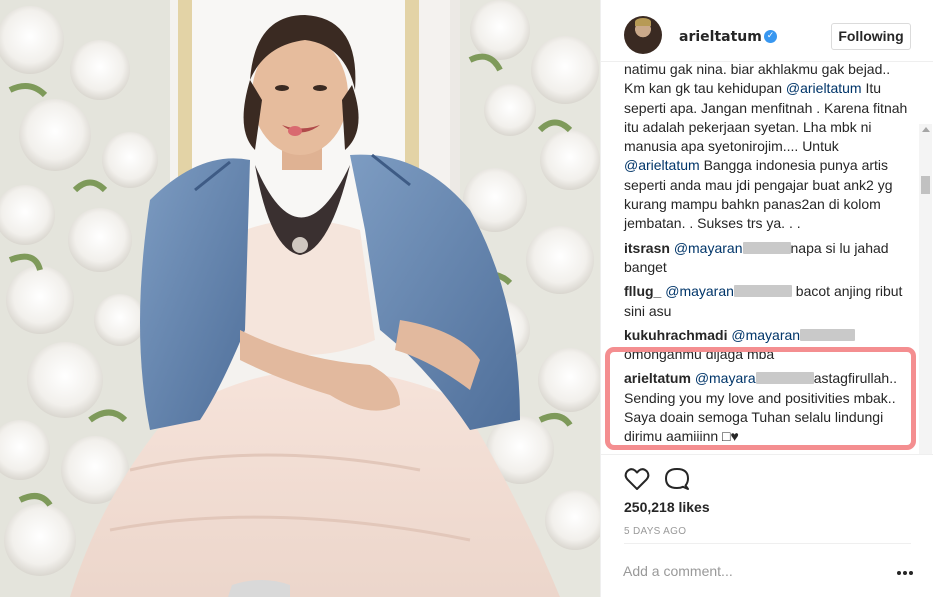 The width and height of the screenshot is (933, 597). Describe the element at coordinates (657, 378) in the screenshot. I see `comment-author-link: arieltatum` at that location.